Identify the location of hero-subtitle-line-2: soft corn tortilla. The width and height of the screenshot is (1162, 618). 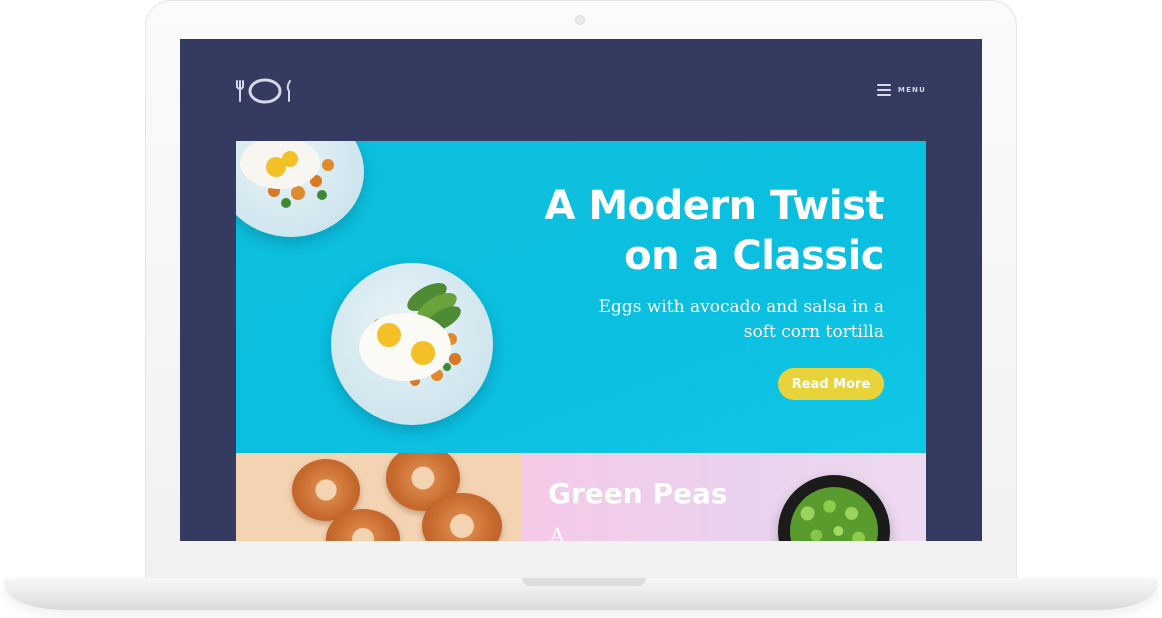
(813, 332).